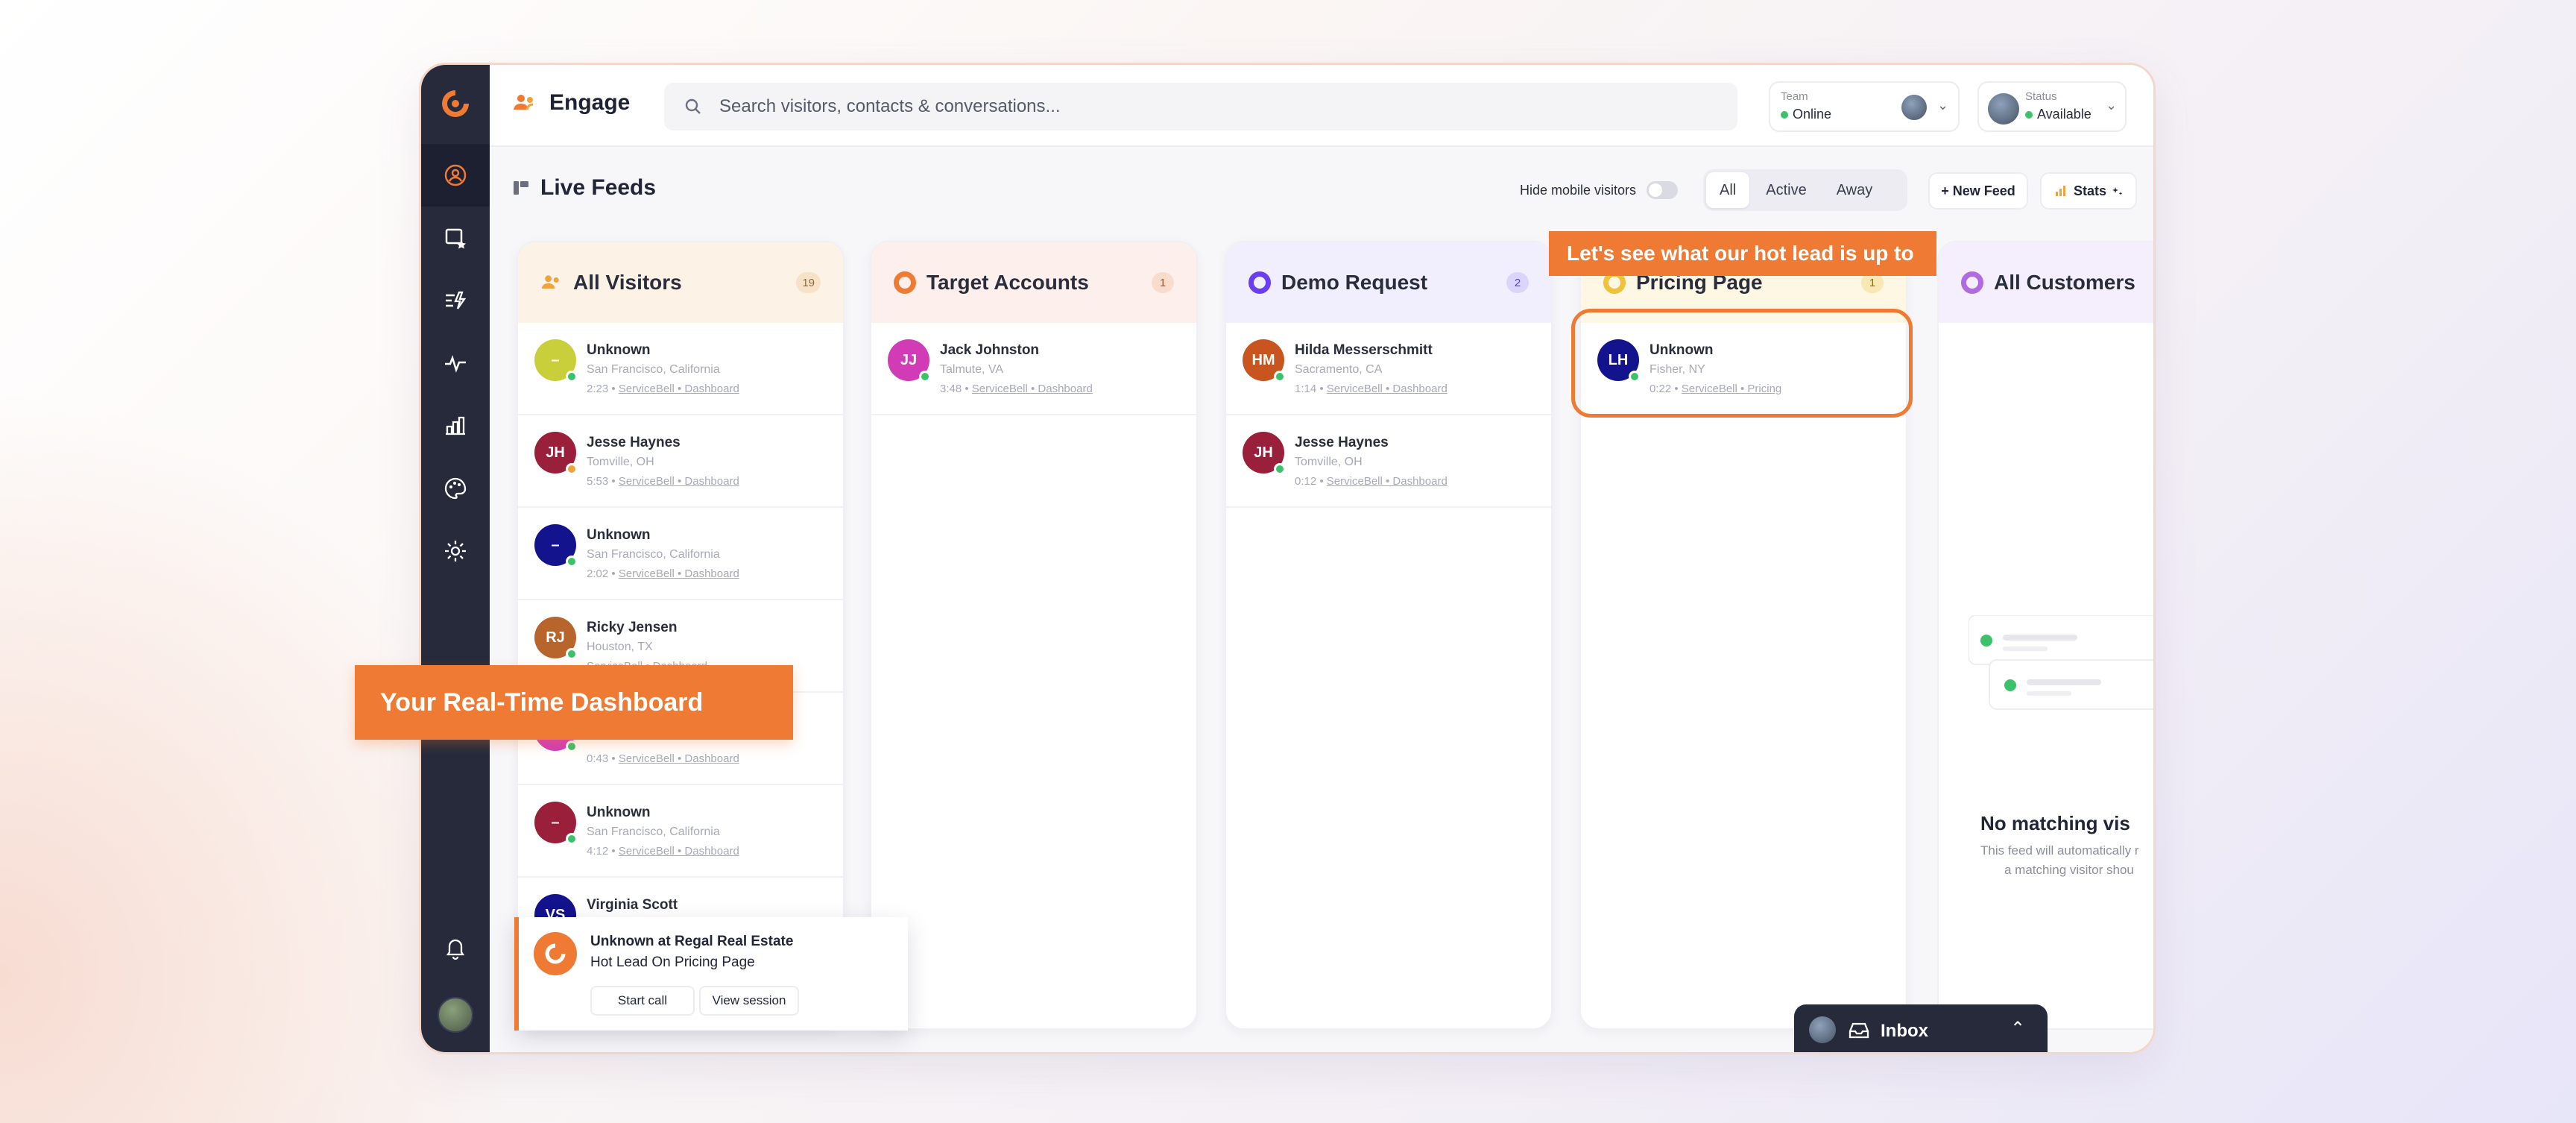 Image resolution: width=2576 pixels, height=1123 pixels. What do you see at coordinates (1306, 389) in the screenshot?
I see `visitor-time: 1:14` at bounding box center [1306, 389].